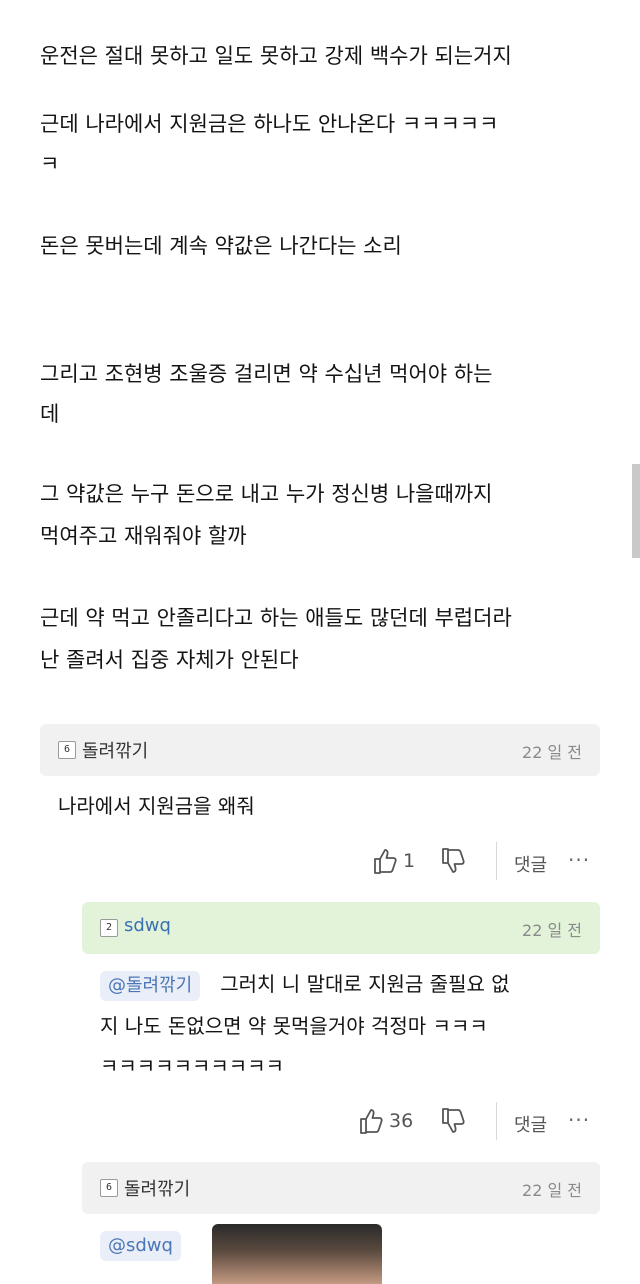  What do you see at coordinates (401, 1121) in the screenshot?
I see `like-count: 36` at bounding box center [401, 1121].